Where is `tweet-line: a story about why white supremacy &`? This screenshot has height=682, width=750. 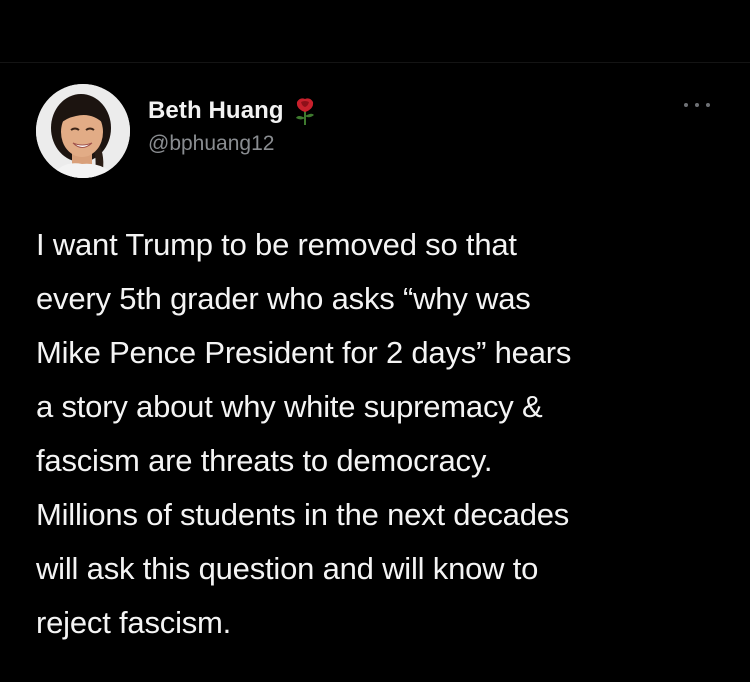
tweet-line: a story about why white supremacy & is located at coordinates (289, 406).